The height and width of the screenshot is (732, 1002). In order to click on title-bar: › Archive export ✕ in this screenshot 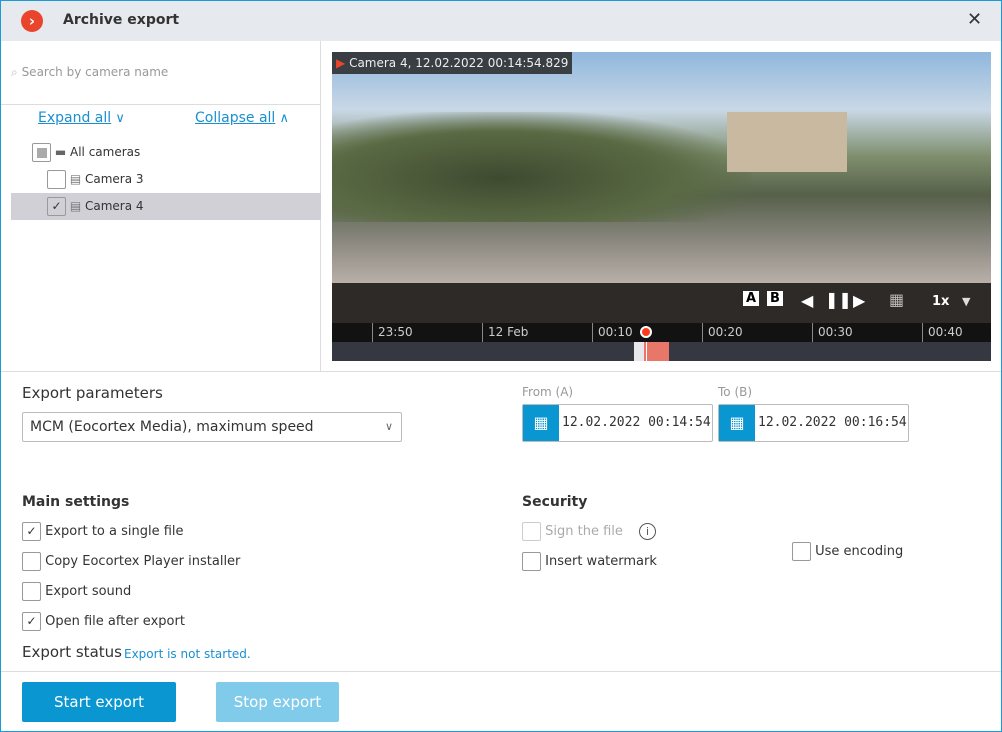, I will do `click(501, 21)`.